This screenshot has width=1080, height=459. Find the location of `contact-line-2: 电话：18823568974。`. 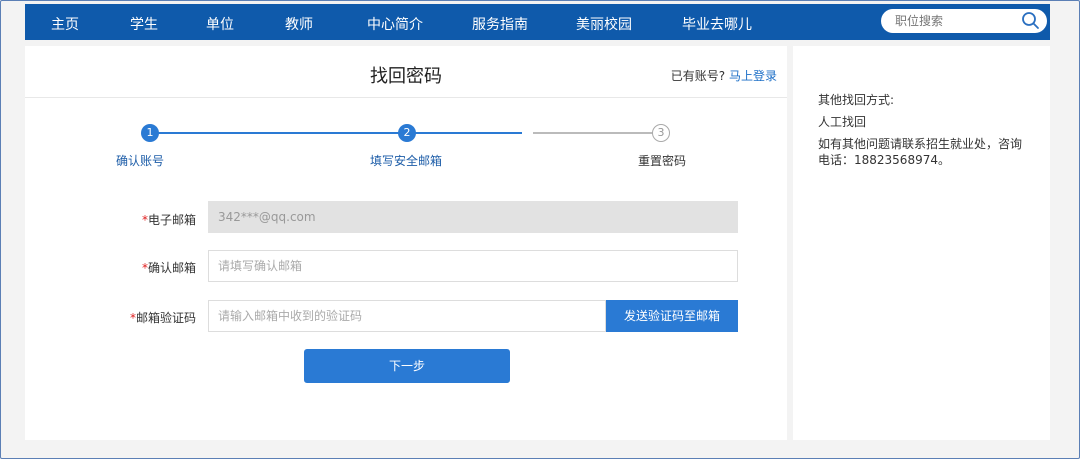

contact-line-2: 电话：18823568974。 is located at coordinates (884, 160).